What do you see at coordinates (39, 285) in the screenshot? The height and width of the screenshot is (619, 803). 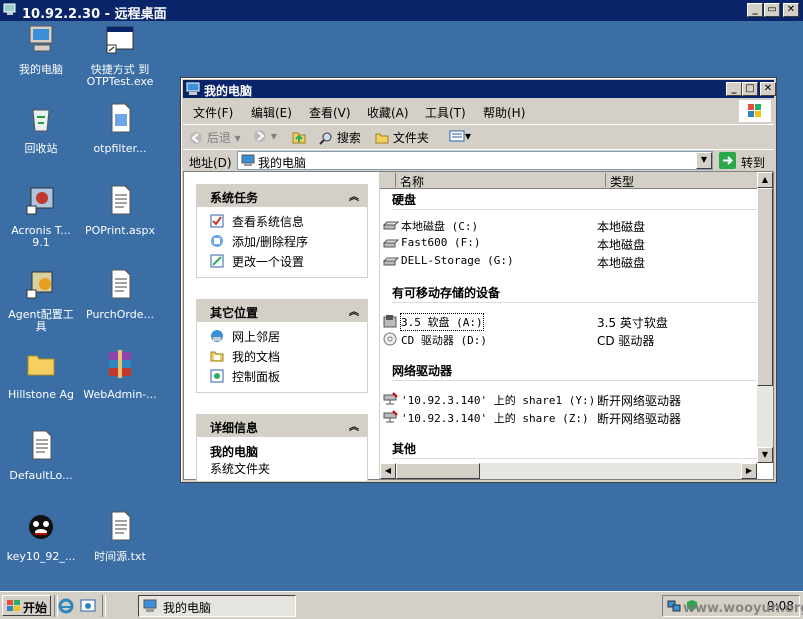 I see `agent-config-icon` at bounding box center [39, 285].